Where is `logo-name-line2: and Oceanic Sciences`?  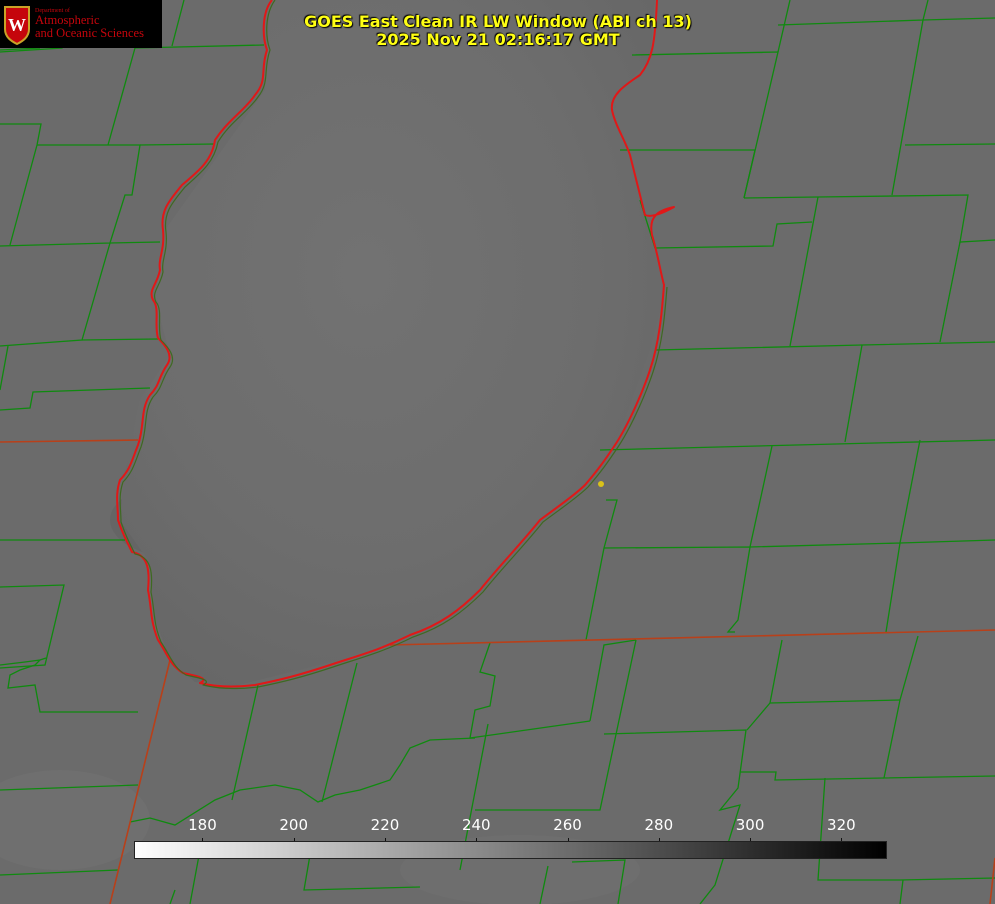
logo-name-line2: and Oceanic Sciences is located at coordinates (89, 33).